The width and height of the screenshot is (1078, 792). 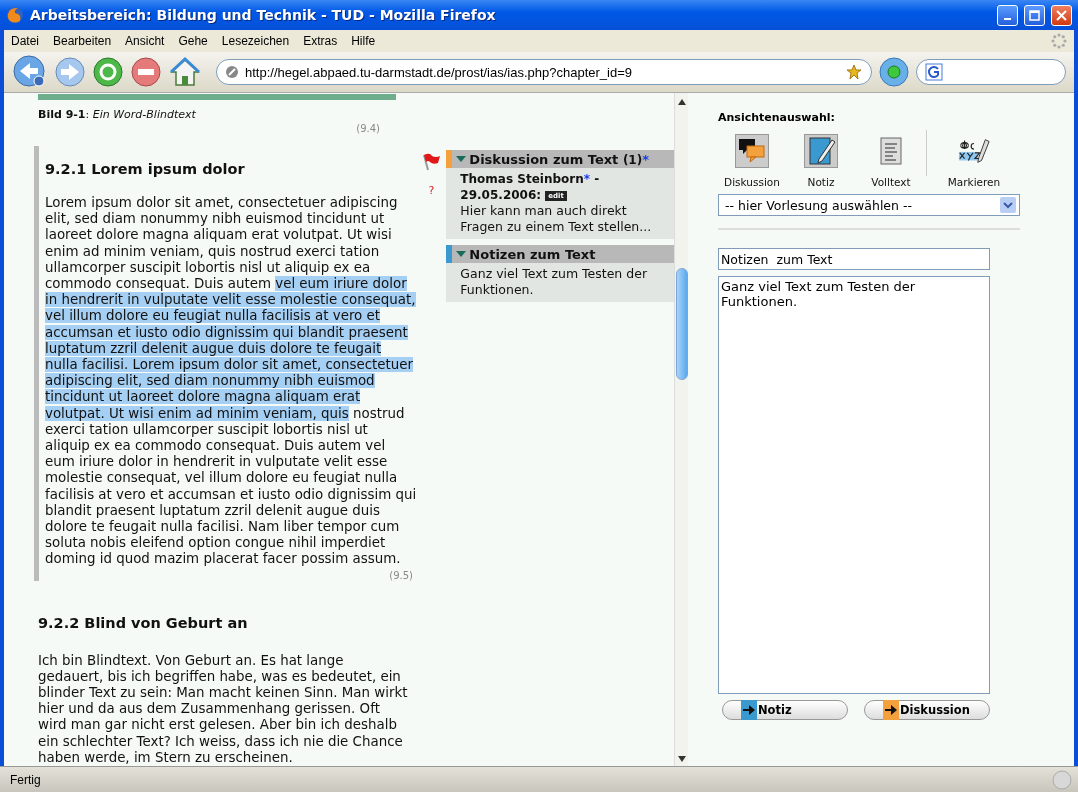 I want to click on address-field: http://hegel.abpaed.tu-darmstadt.de/prost/ias/ias.php?chapter_id=9, so click(x=544, y=72).